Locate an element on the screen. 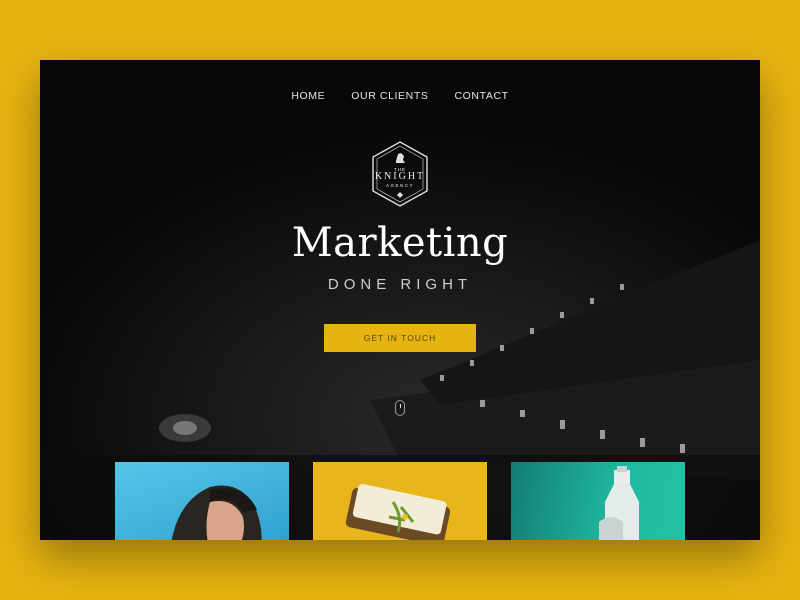 This screenshot has width=800, height=600. portfolio-card-woman is located at coordinates (202, 501).